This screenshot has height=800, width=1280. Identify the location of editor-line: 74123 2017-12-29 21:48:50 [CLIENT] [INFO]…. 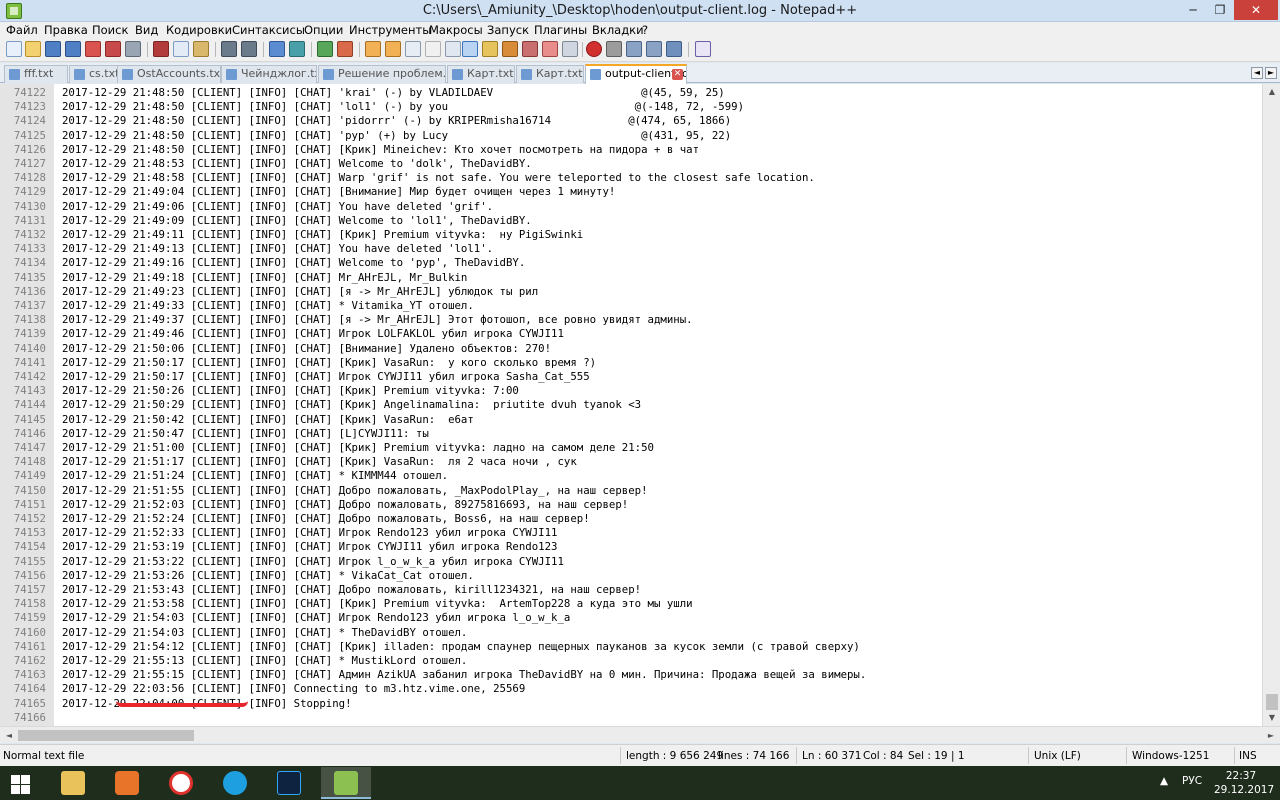
(631, 107).